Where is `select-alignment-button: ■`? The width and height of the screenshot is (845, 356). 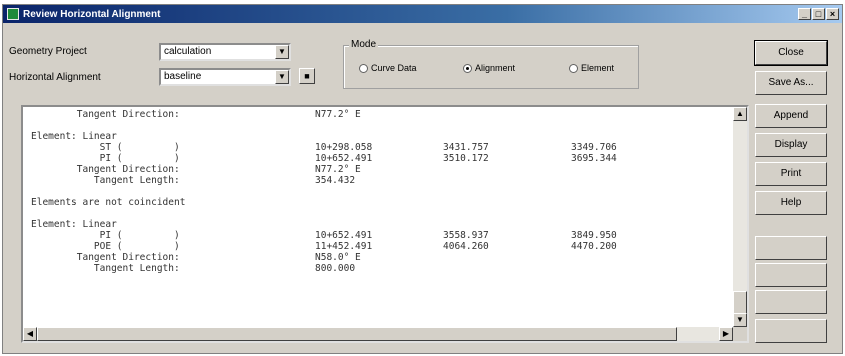
select-alignment-button: ■ is located at coordinates (307, 76).